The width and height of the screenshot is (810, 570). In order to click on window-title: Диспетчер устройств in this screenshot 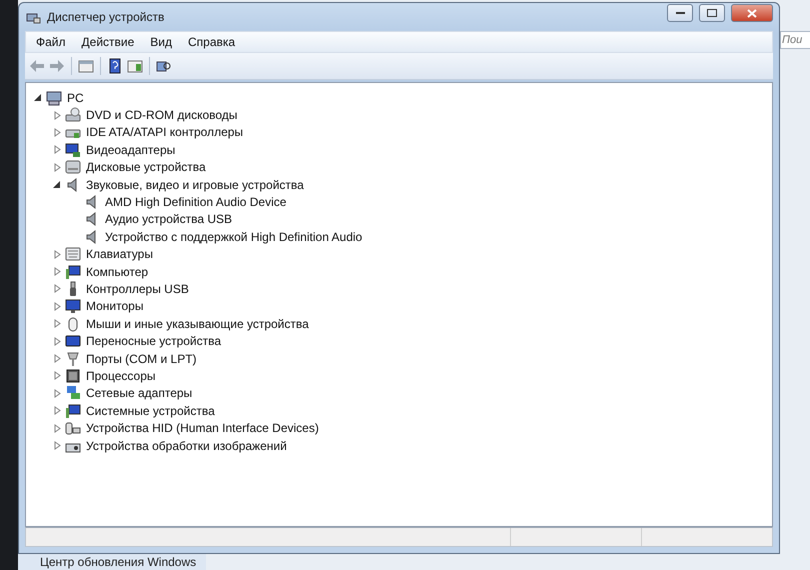, I will do `click(106, 17)`.